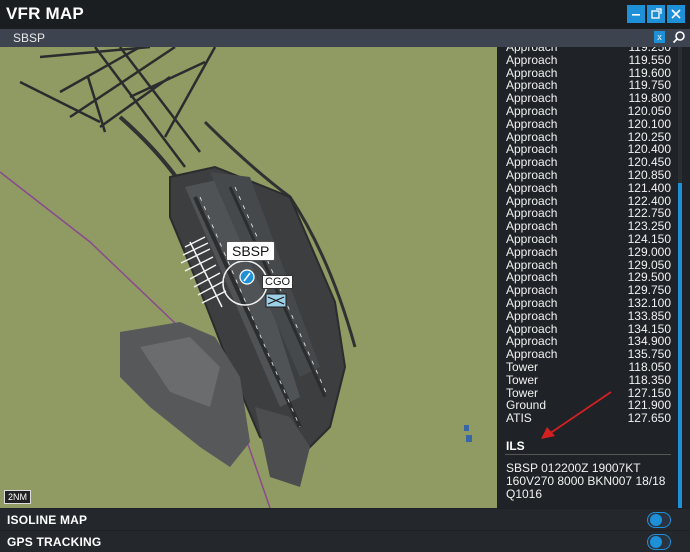 Image resolution: width=690 pixels, height=552 pixels. I want to click on frequency-name: ATIS, so click(519, 418).